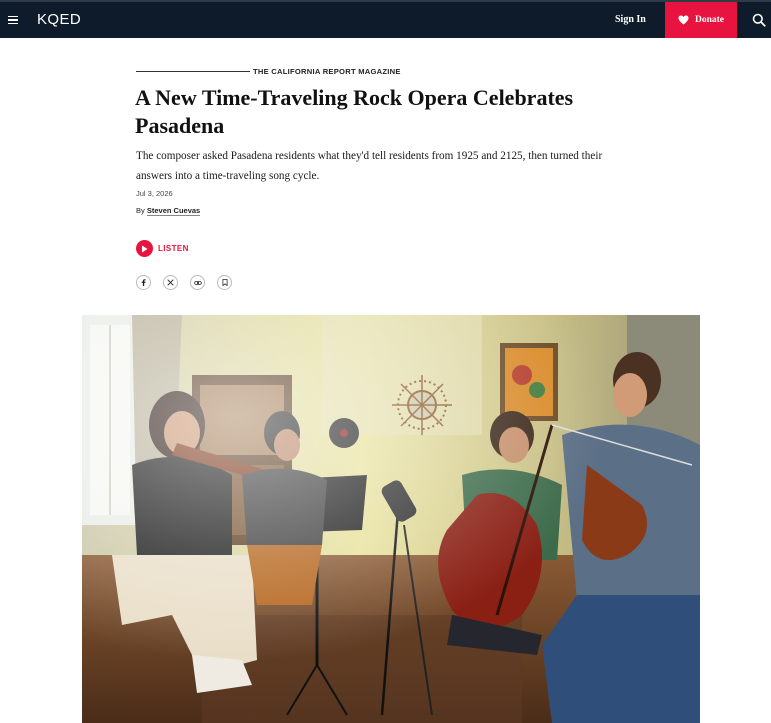 Image resolution: width=771 pixels, height=723 pixels. Describe the element at coordinates (184, 282) in the screenshot. I see `share-toolbar` at that location.